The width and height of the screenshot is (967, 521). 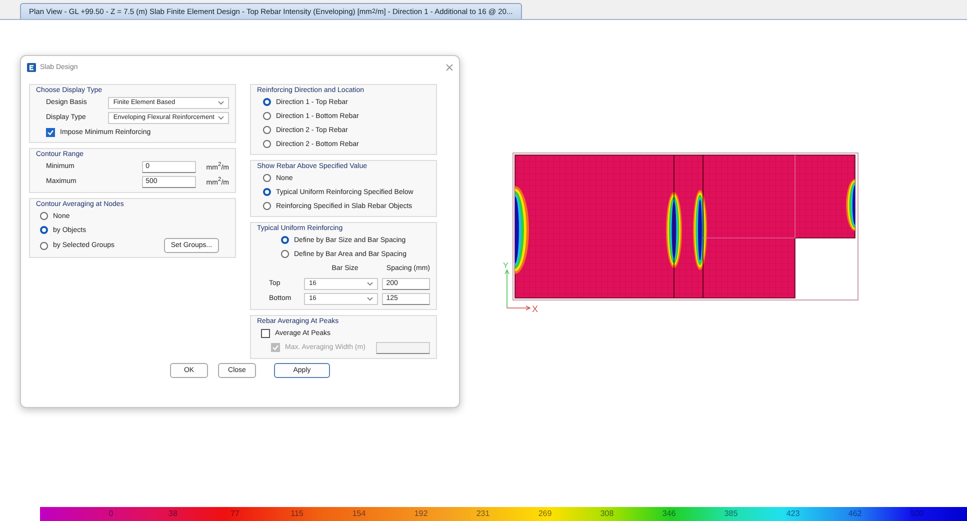 What do you see at coordinates (535, 309) in the screenshot?
I see `axis-label: X` at bounding box center [535, 309].